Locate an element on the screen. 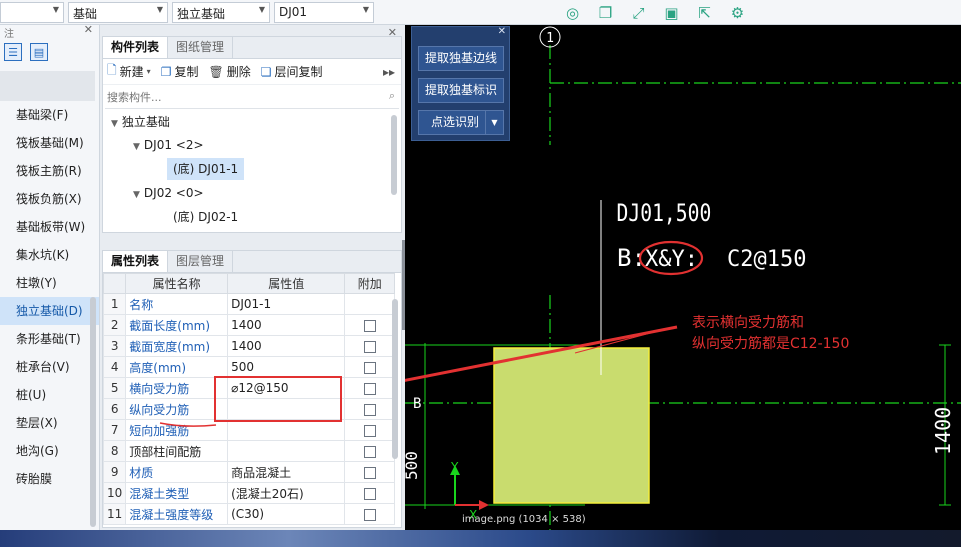 This screenshot has width=961, height=547. type-combo: 基础 ▼ is located at coordinates (118, 12).